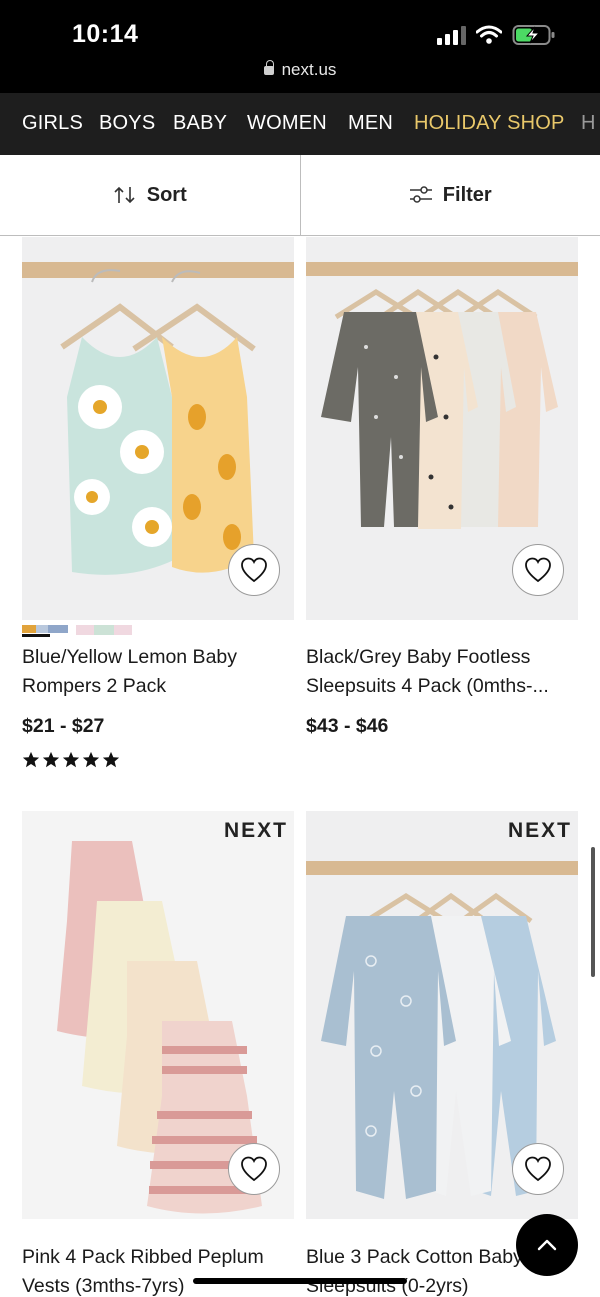 This screenshot has height=1297, width=600. I want to click on back-to-top-button, so click(547, 1245).